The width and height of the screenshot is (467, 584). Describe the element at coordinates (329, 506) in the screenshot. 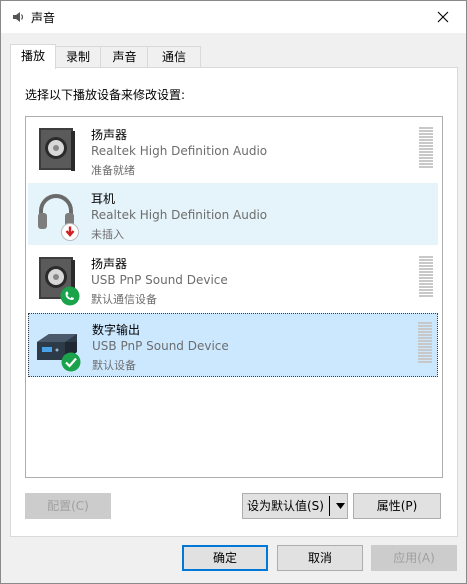

I see `split-divider` at that location.